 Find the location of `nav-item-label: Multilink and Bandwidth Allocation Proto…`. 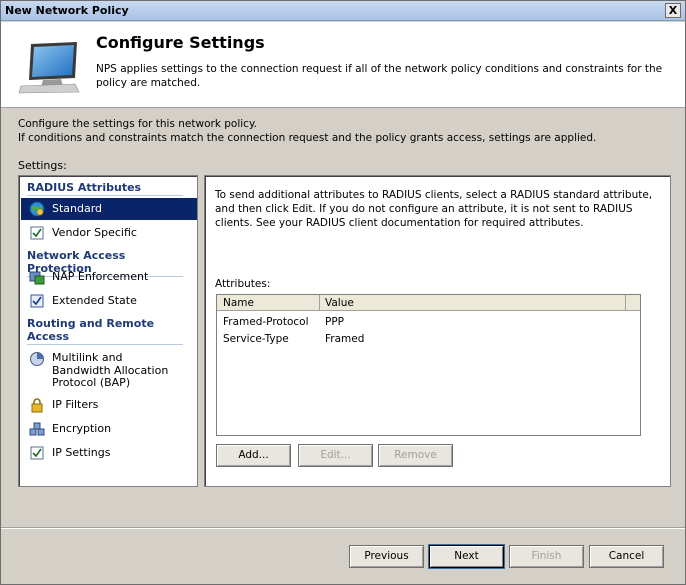

nav-item-label: Multilink and Bandwidth Allocation Proto… is located at coordinates (110, 370).